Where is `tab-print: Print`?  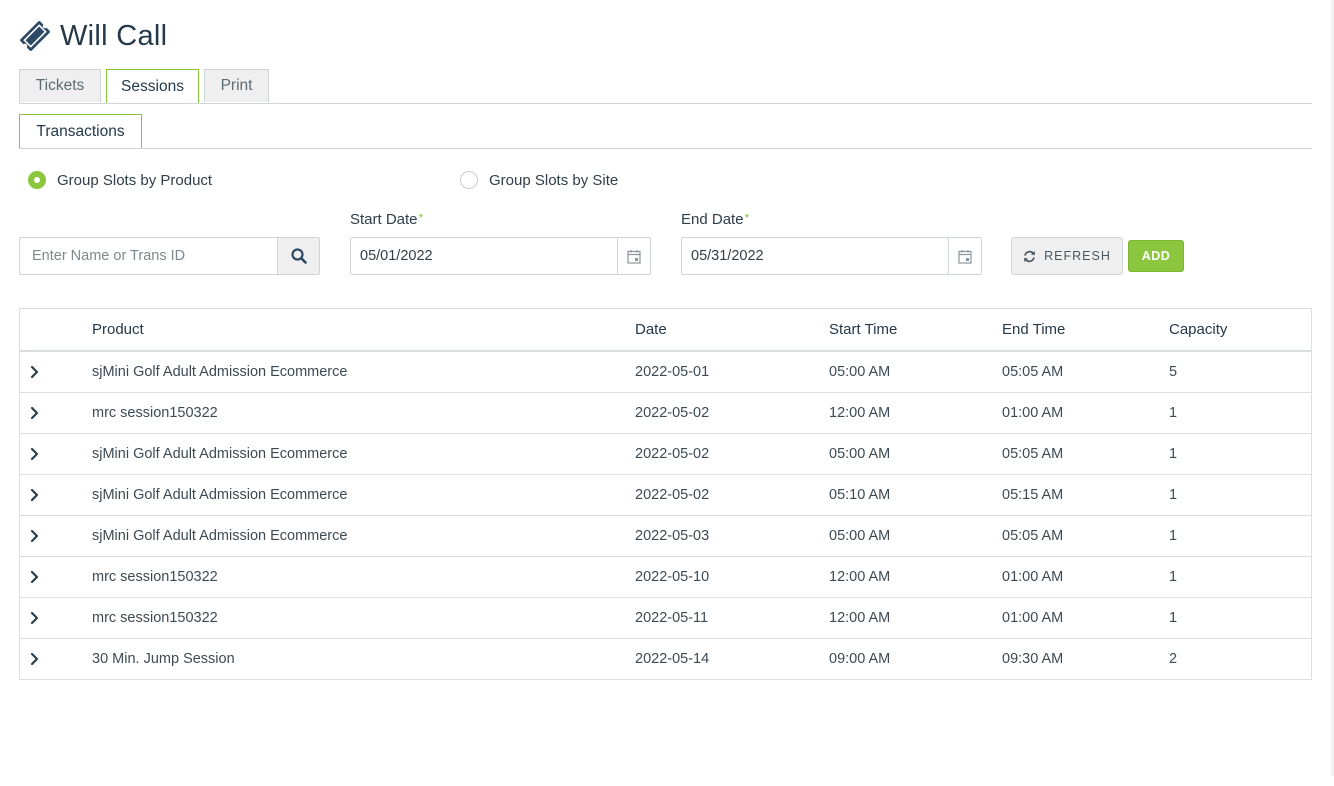
tab-print: Print is located at coordinates (236, 85).